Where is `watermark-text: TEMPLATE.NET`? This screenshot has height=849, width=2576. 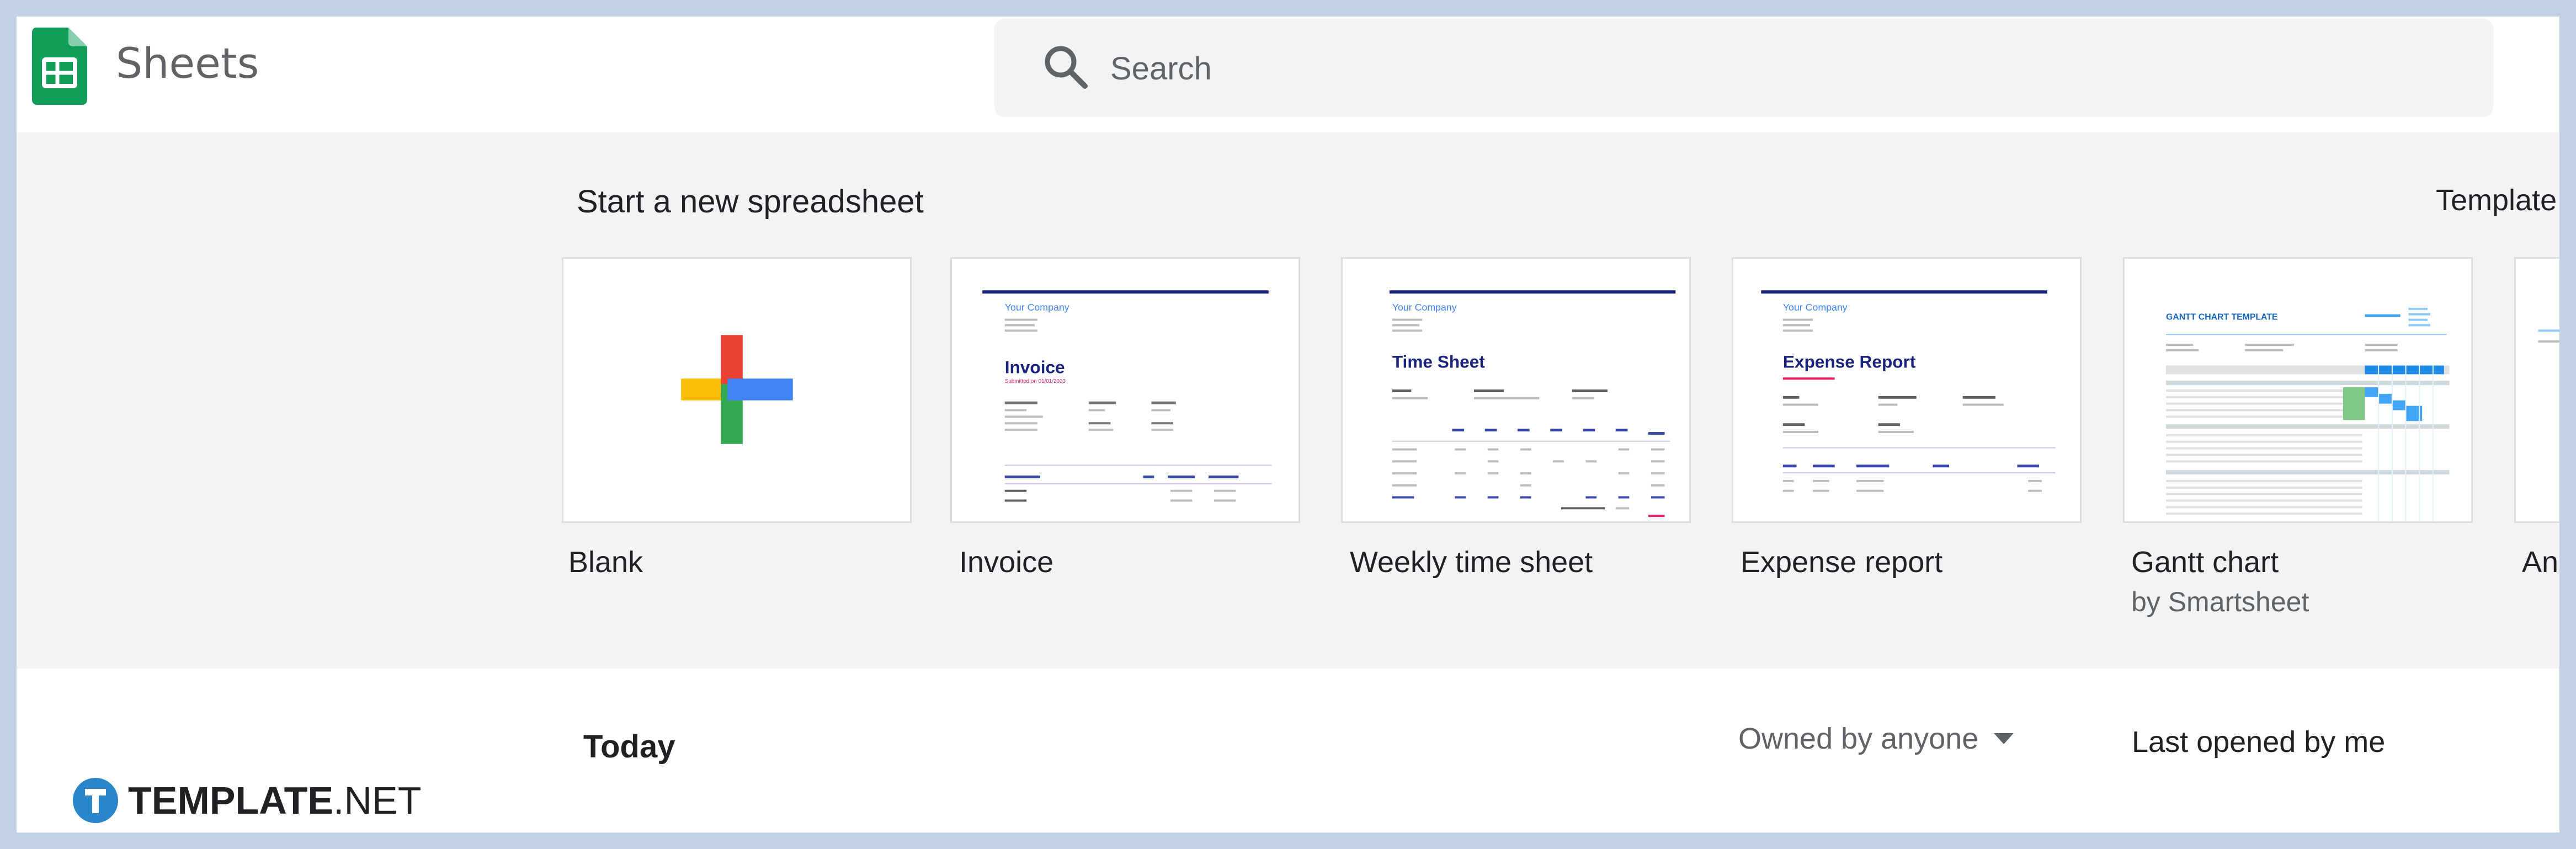 watermark-text: TEMPLATE.NET is located at coordinates (274, 800).